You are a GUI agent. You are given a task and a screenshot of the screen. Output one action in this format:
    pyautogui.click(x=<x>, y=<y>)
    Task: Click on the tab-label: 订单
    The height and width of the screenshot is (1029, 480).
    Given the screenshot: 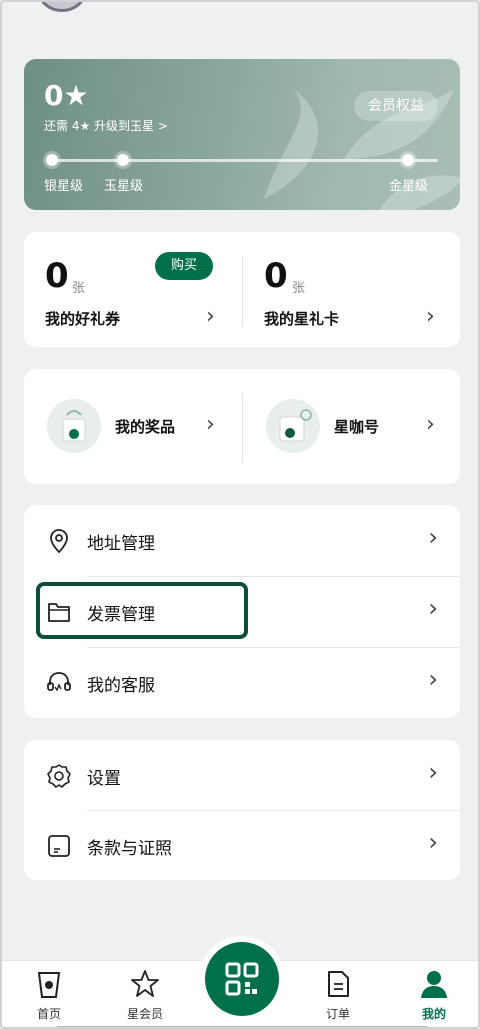 What is the action you would take?
    pyautogui.click(x=337, y=1014)
    